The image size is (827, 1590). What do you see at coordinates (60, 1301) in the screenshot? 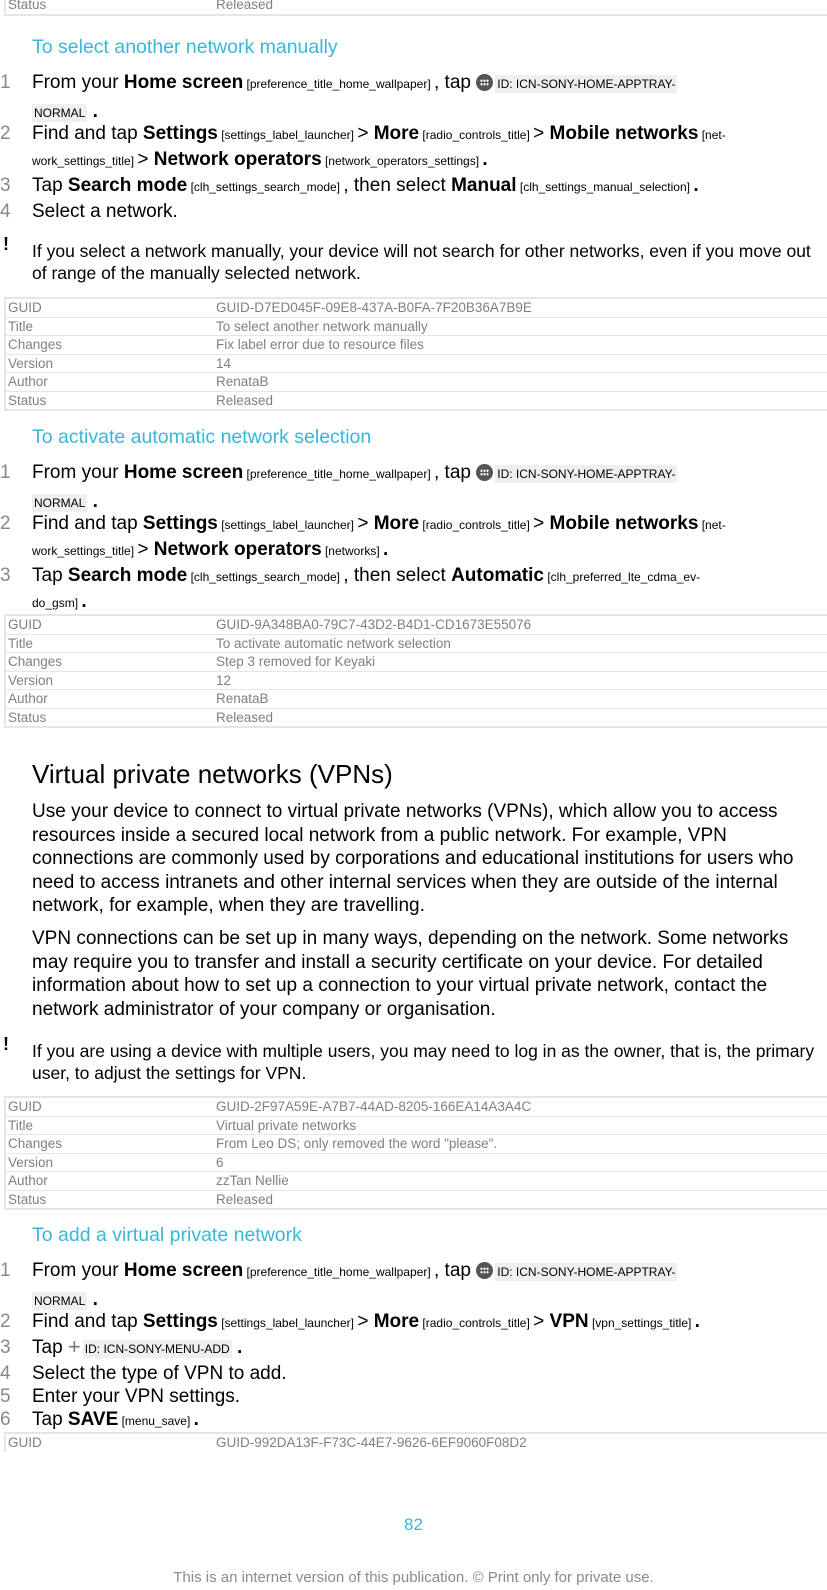
I see `icon-id-label: NORMAL` at bounding box center [60, 1301].